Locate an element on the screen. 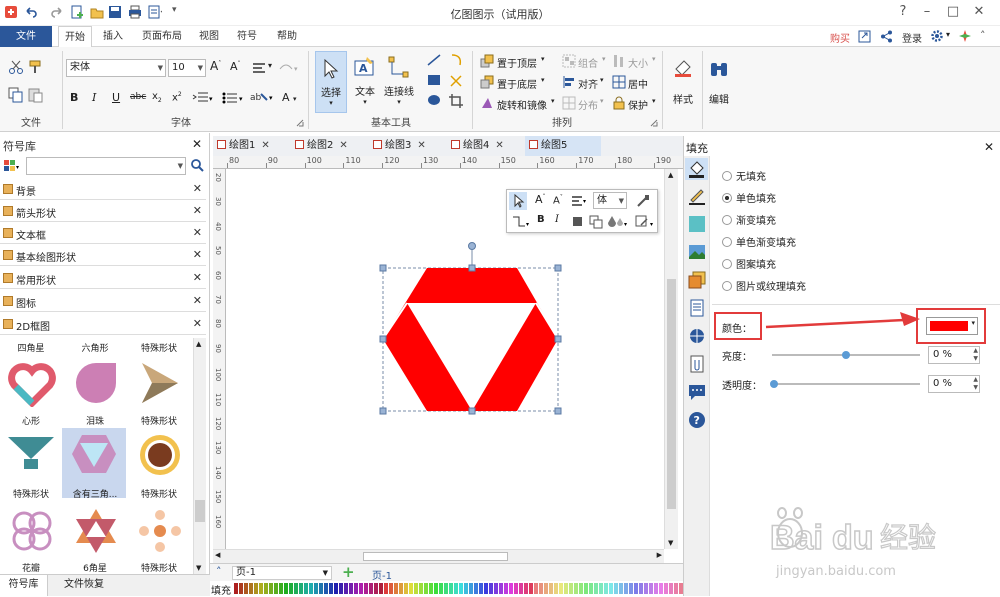 This screenshot has height=597, width=1000. close-panel-icon: ✕ is located at coordinates (197, 144).